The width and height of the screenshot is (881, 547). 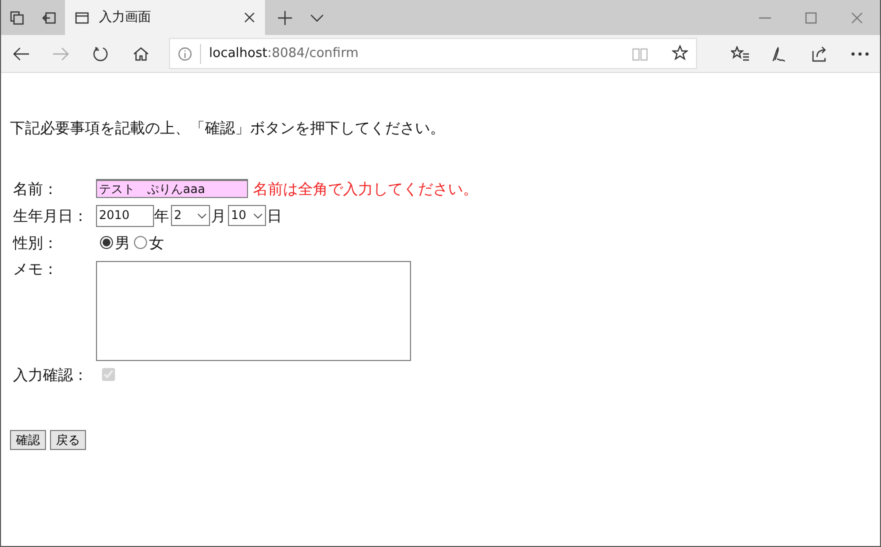 What do you see at coordinates (156, 243) in the screenshot?
I see `radio-label: 女` at bounding box center [156, 243].